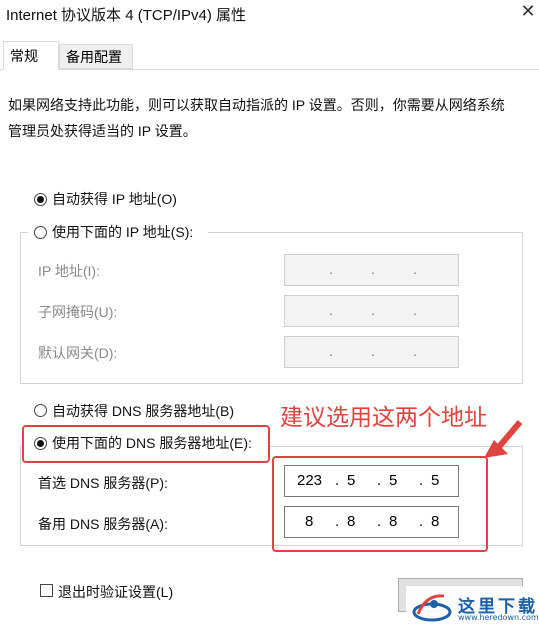  Describe the element at coordinates (103, 524) in the screenshot. I see `alternate-dns-label: 备用 DNS 服务器(A):` at that location.